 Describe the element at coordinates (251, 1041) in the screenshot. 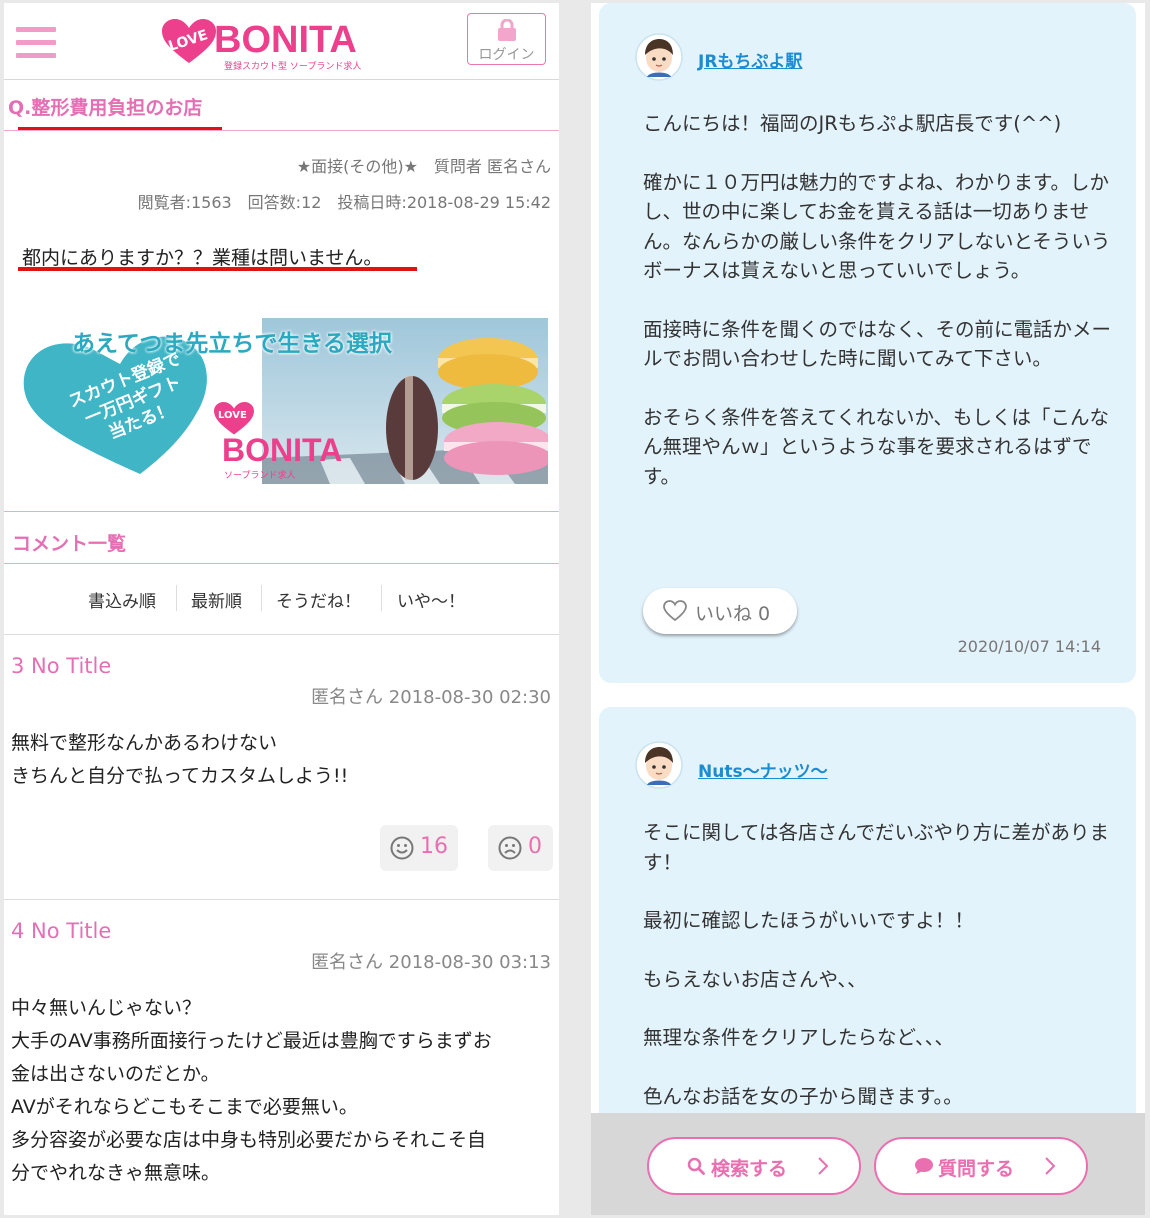

I see `comment-line: 大手のAV事務所面接行ったけど最近は豊胸ですらまずお` at that location.